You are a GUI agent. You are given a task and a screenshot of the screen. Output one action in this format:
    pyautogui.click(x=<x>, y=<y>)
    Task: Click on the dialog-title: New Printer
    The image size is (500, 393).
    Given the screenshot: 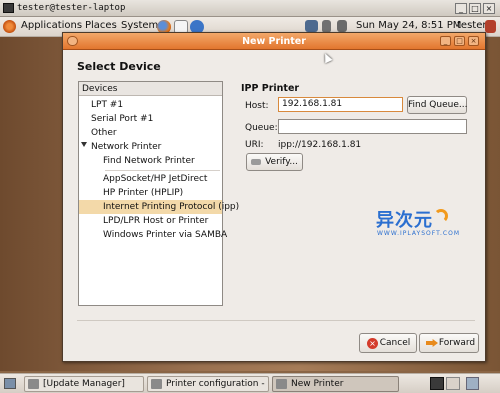 What is the action you would take?
    pyautogui.click(x=274, y=41)
    